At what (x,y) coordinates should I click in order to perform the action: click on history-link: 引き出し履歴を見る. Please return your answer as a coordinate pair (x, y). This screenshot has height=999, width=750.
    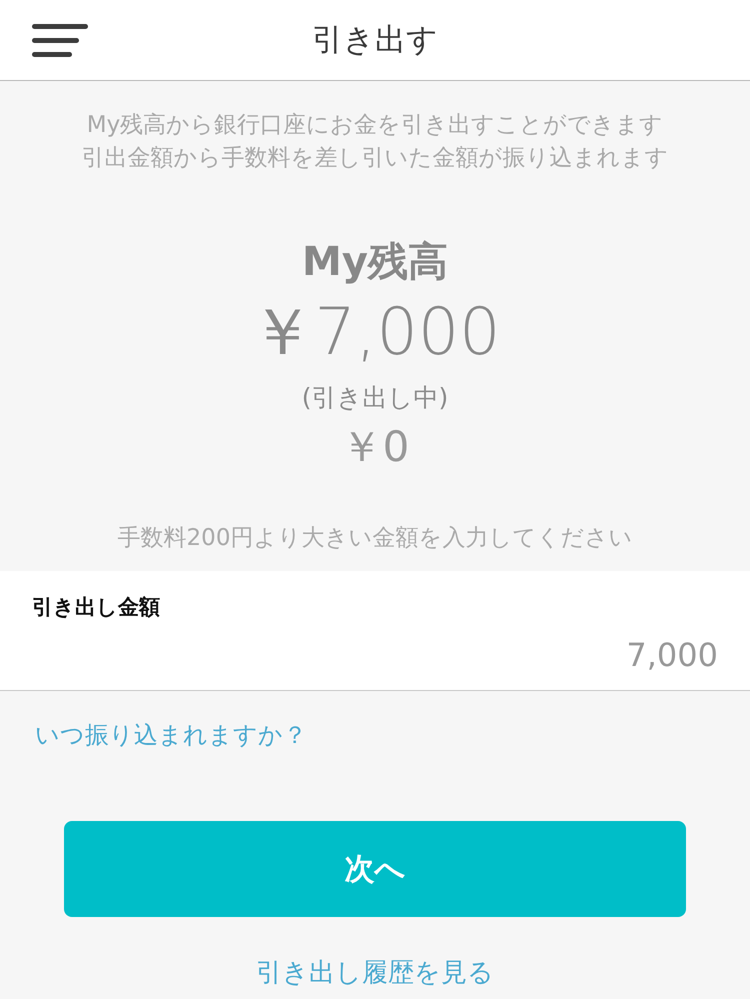
    Looking at the image, I should click on (375, 973).